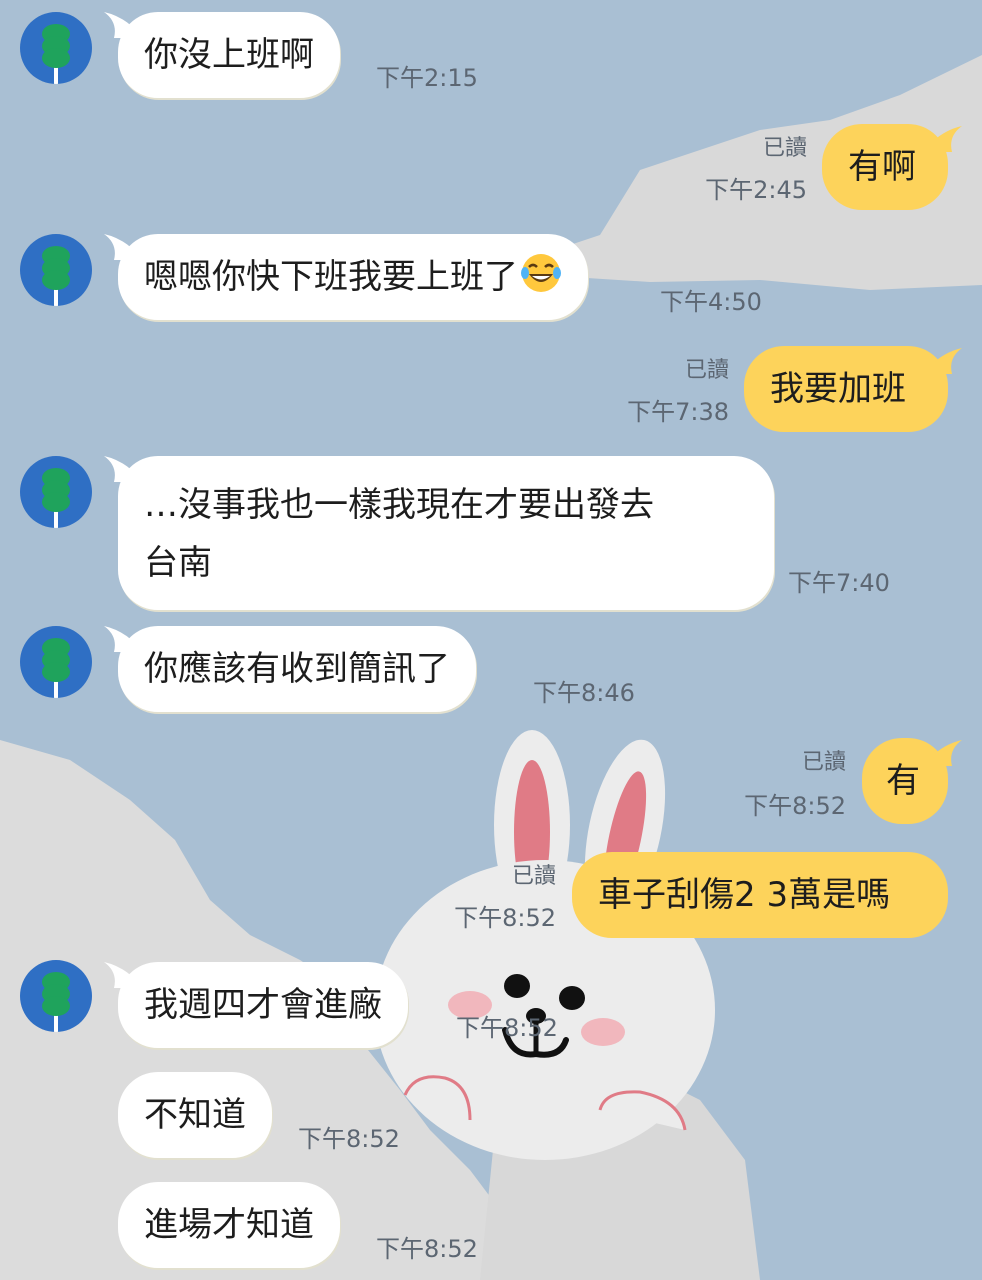 This screenshot has height=1280, width=982. What do you see at coordinates (838, 389) in the screenshot?
I see `message-text: 我要加班` at bounding box center [838, 389].